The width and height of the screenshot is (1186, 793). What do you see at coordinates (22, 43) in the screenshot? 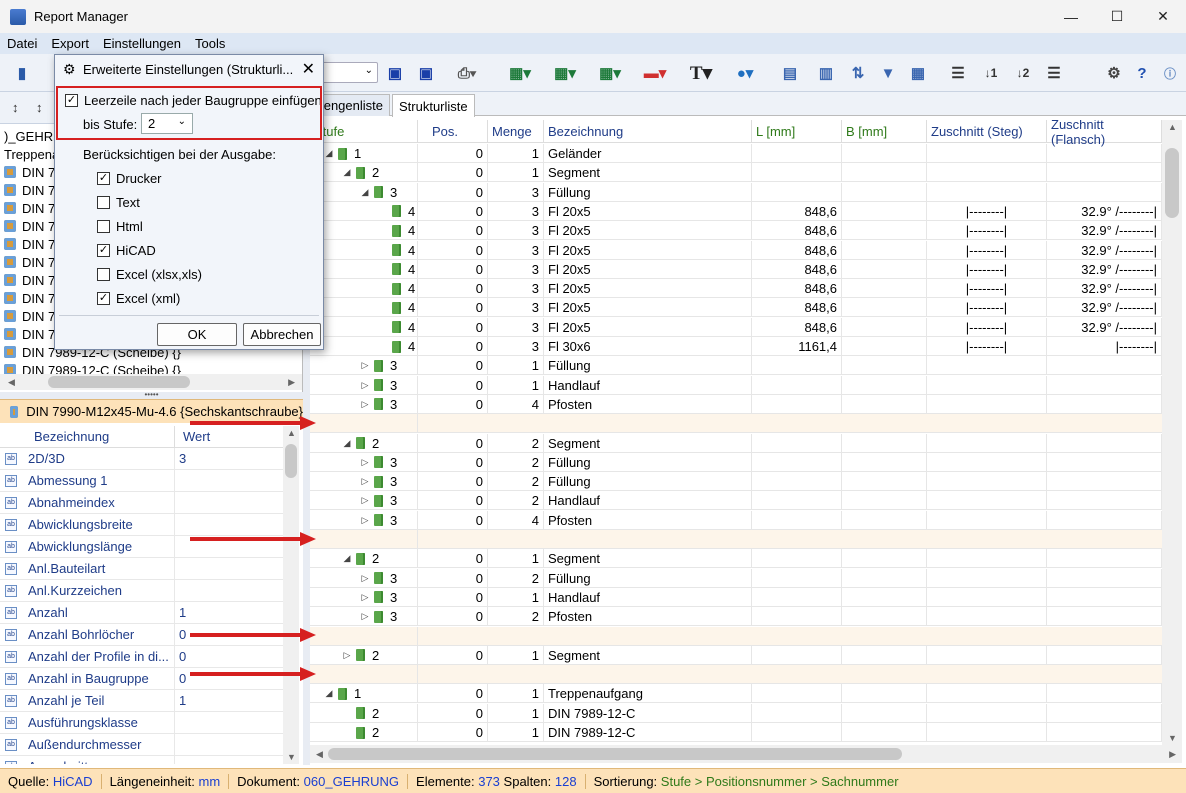
I see `menu-datei: Datei` at bounding box center [22, 43].